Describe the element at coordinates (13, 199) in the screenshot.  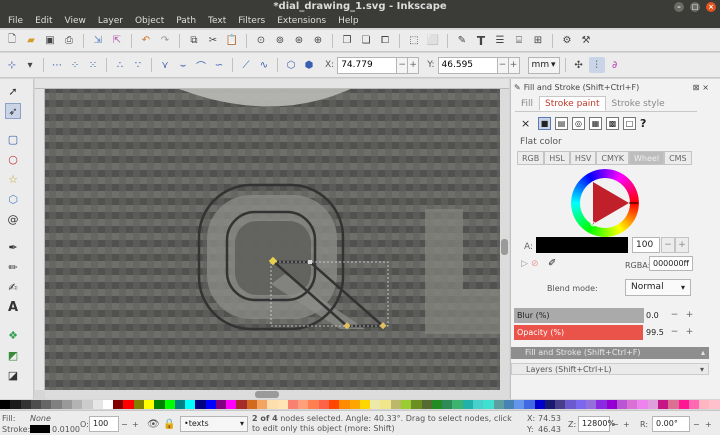
I see `3dbox-icon: ⬡` at that location.